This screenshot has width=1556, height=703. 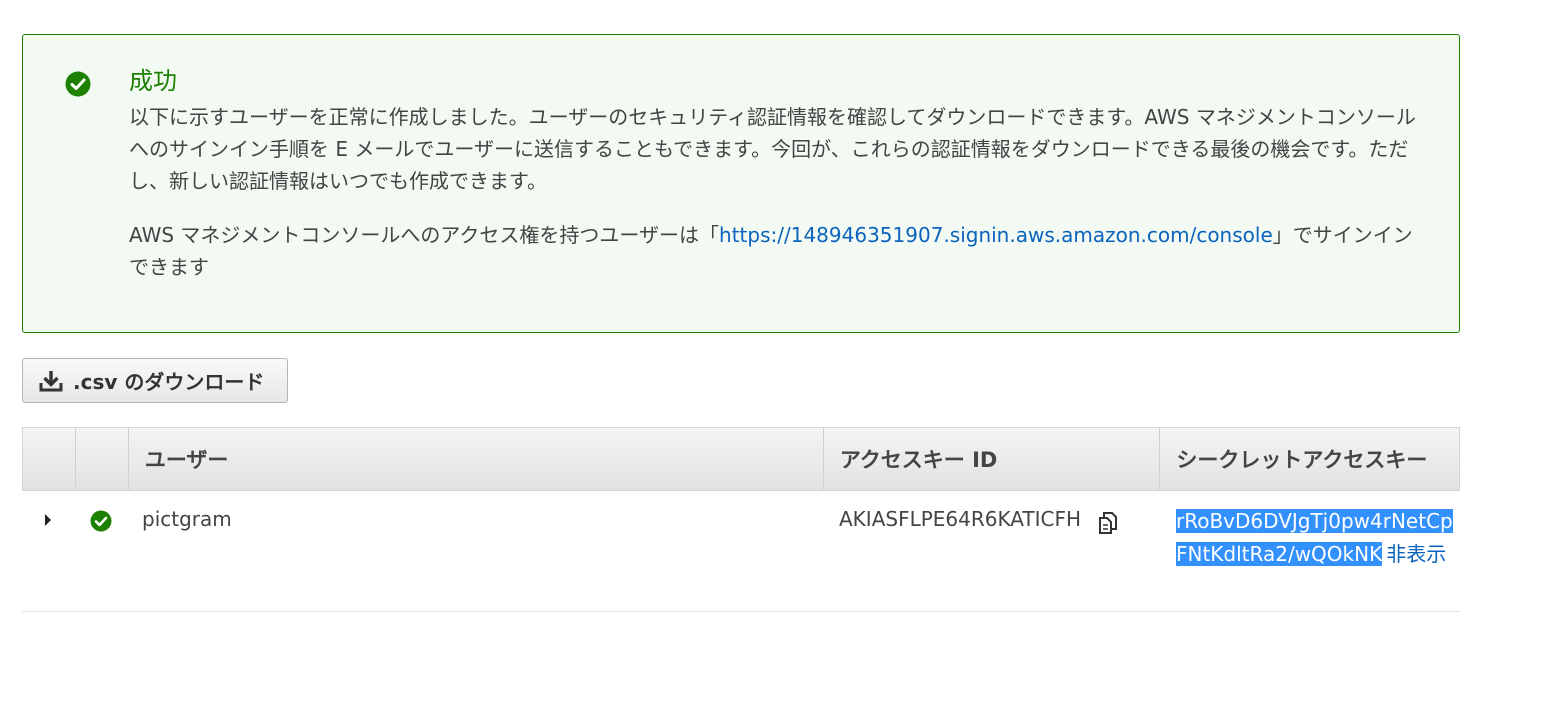 I want to click on alert-title: 成功, so click(x=153, y=81).